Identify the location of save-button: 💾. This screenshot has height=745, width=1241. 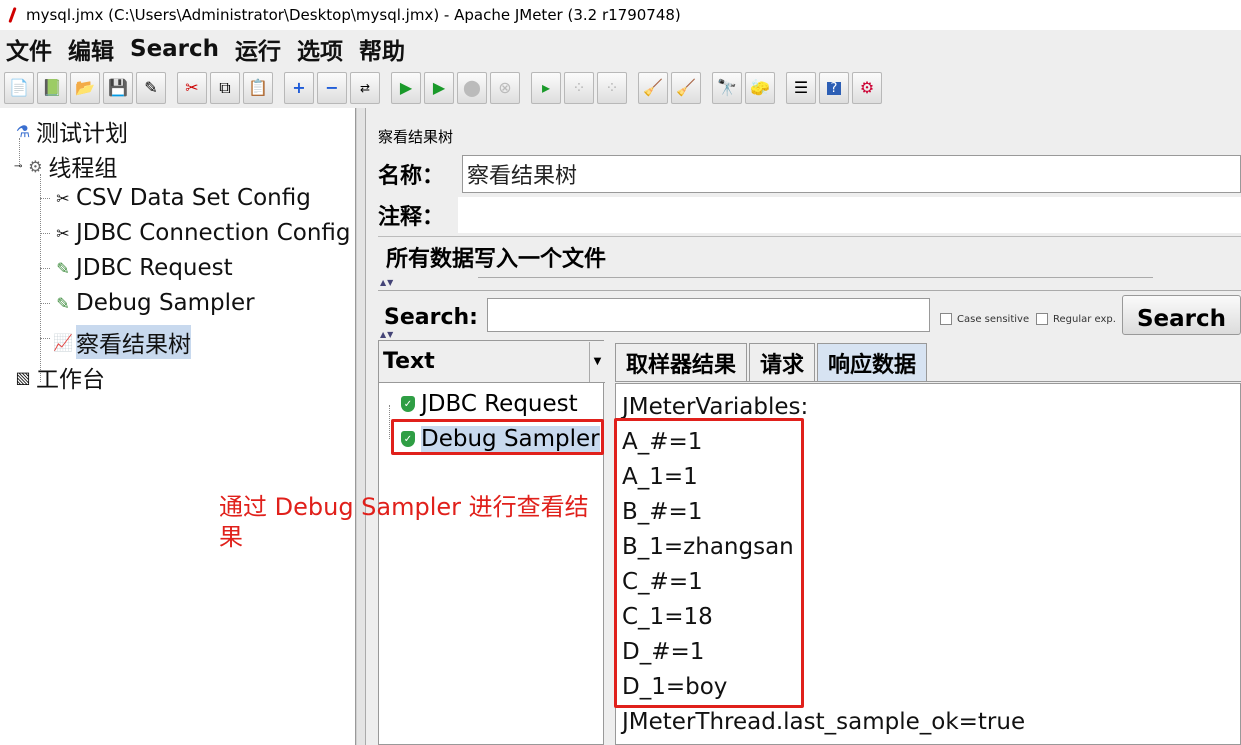
(118, 88).